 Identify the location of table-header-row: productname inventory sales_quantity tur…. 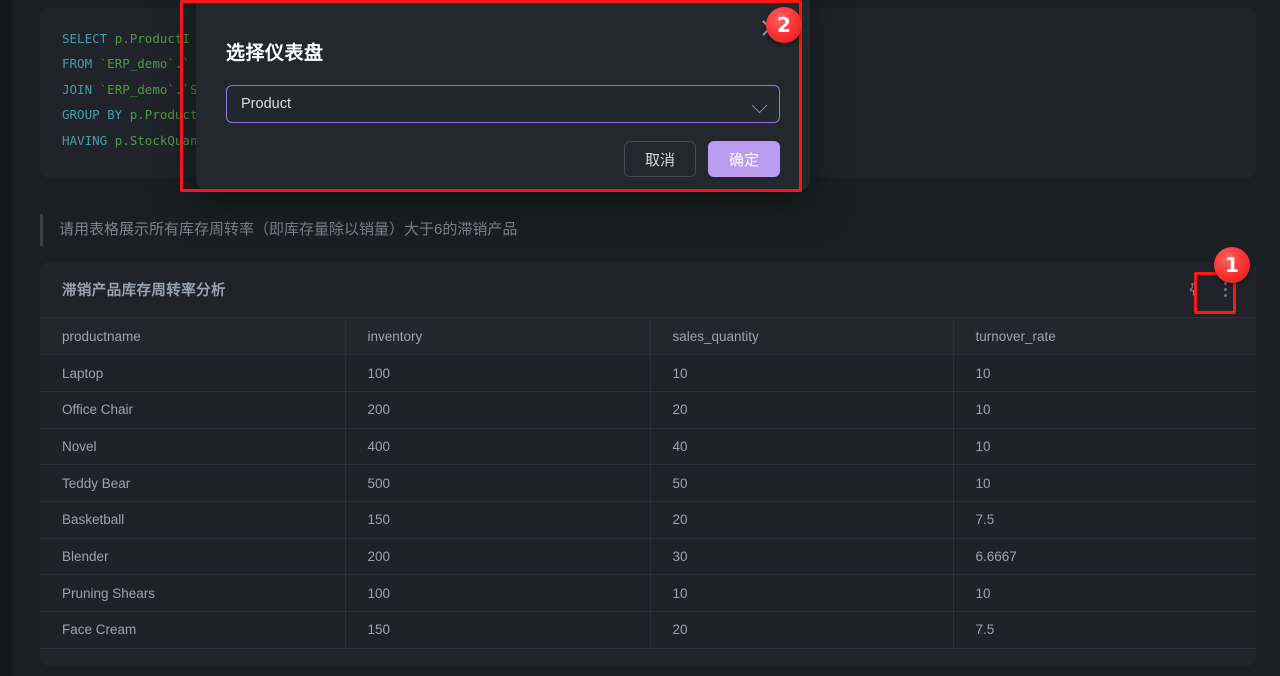
(648, 337).